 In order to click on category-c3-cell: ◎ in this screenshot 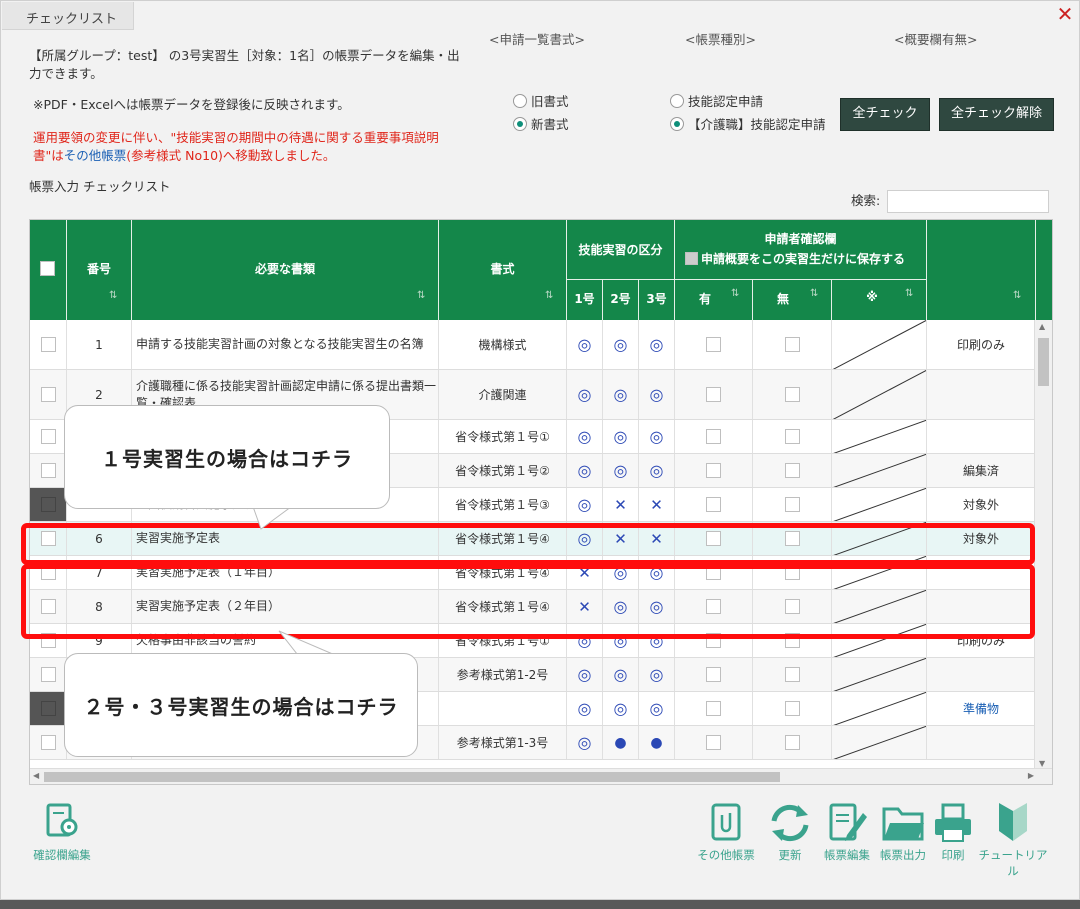, I will do `click(657, 394)`.